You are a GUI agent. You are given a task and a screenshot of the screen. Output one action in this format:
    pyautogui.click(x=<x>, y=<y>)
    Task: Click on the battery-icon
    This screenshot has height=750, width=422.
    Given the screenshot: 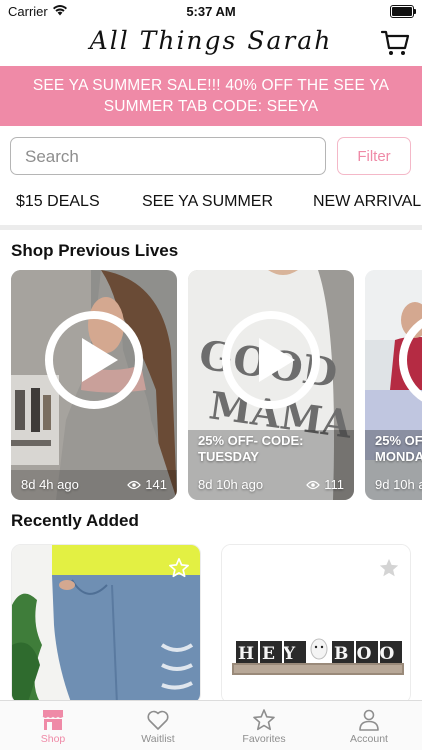 What is the action you would take?
    pyautogui.click(x=403, y=11)
    